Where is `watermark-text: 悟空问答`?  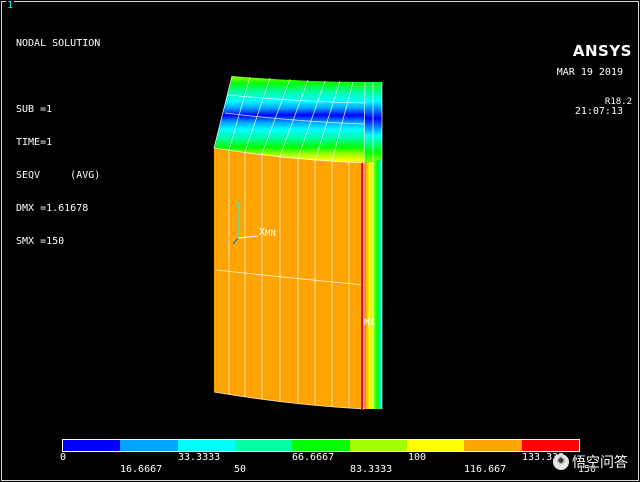 watermark-text: 悟空问答 is located at coordinates (600, 463).